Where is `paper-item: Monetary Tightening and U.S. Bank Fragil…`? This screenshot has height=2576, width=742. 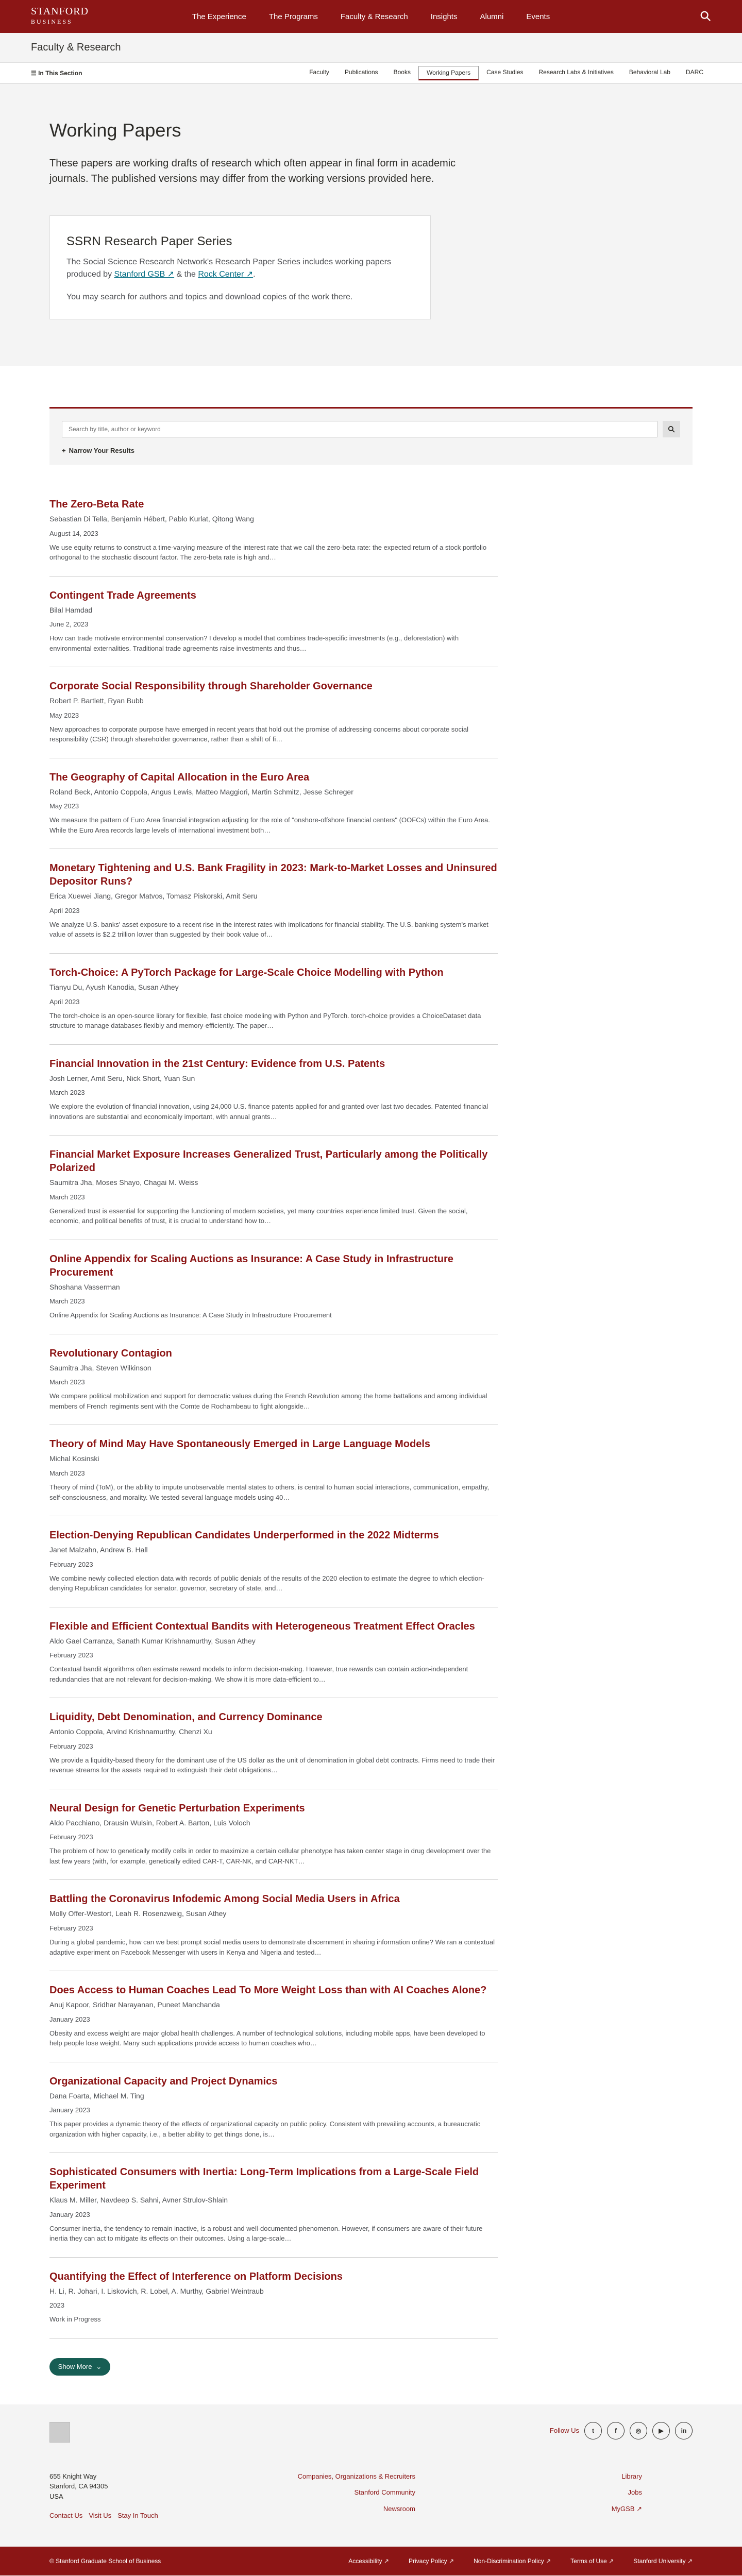 paper-item: Monetary Tightening and U.S. Bank Fragil… is located at coordinates (273, 901).